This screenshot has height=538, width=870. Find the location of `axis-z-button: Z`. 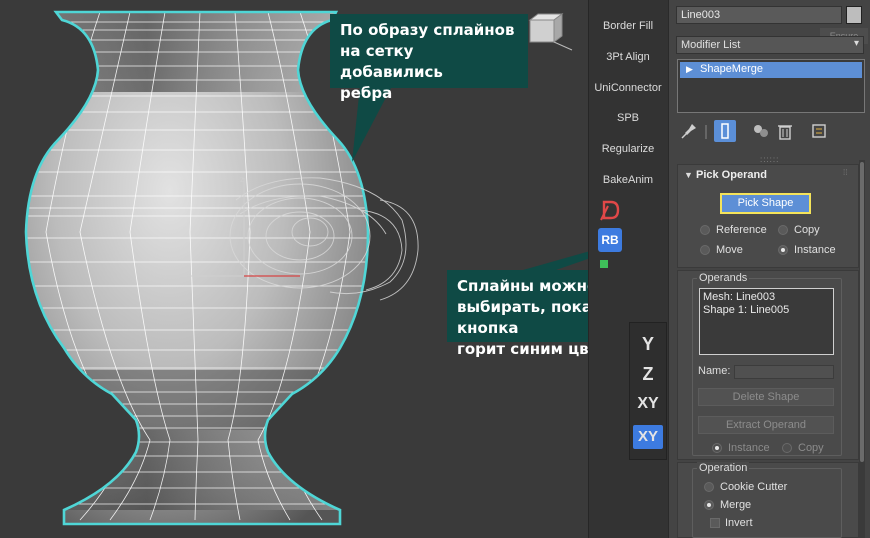

axis-z-button: Z is located at coordinates (648, 374).